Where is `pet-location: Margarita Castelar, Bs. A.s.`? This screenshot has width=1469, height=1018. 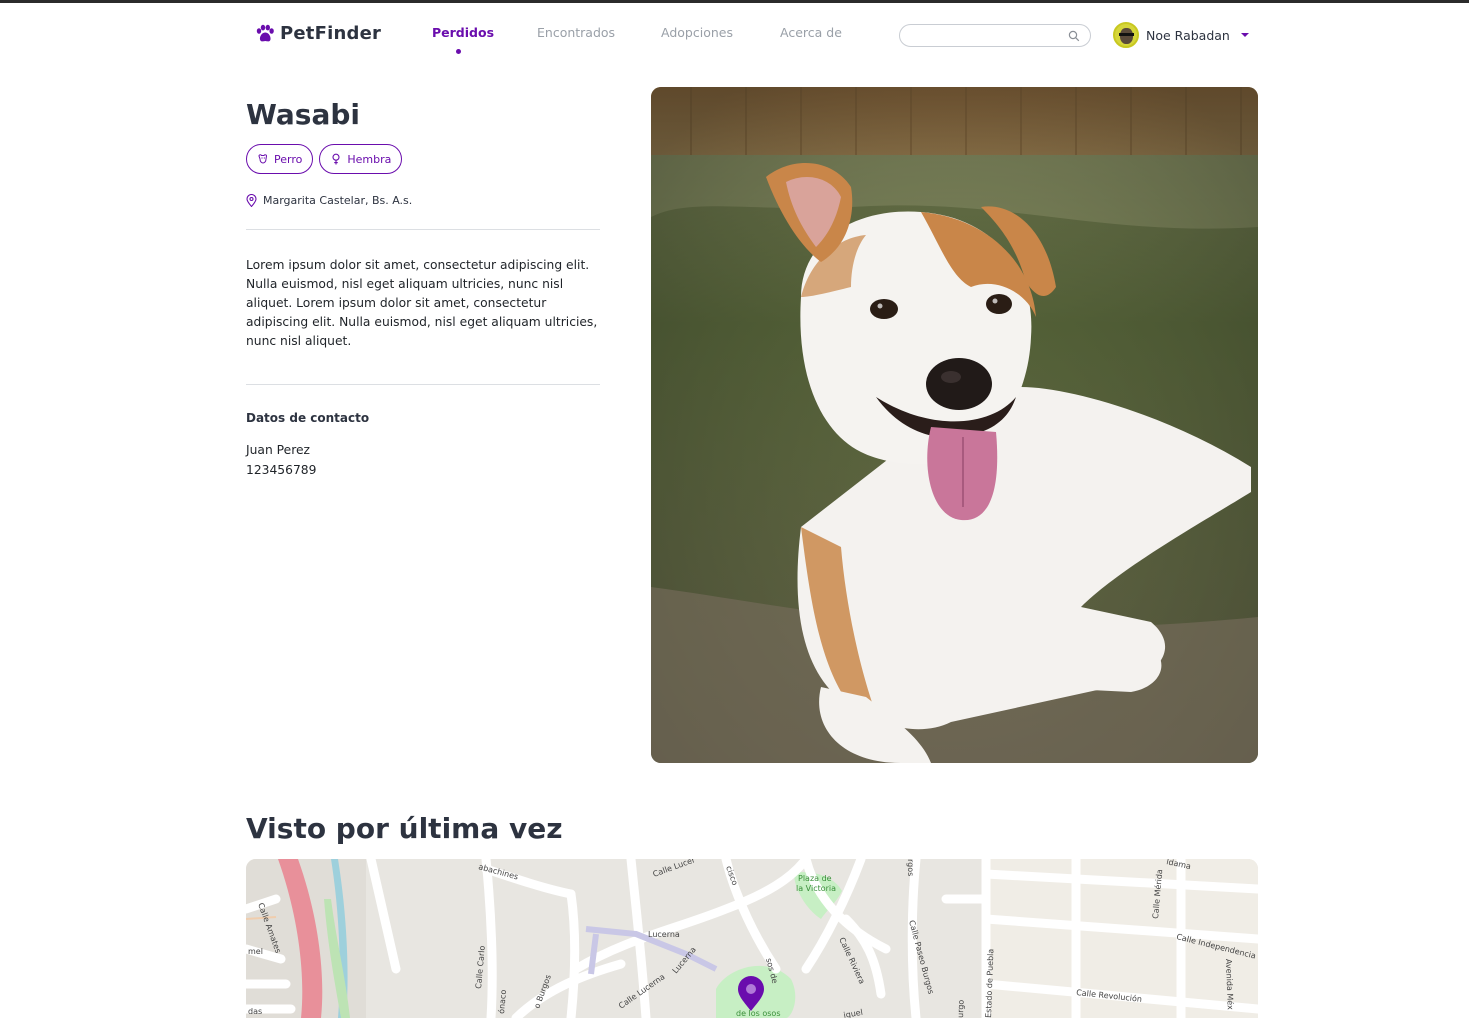
pet-location: Margarita Castelar, Bs. A.s. is located at coordinates (329, 200).